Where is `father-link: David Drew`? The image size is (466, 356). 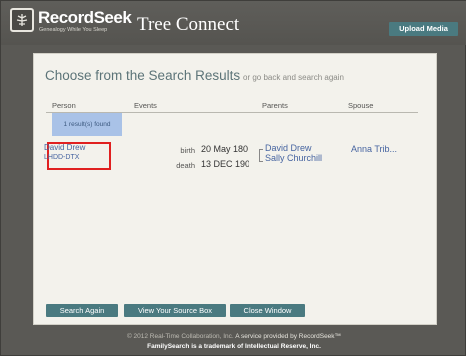
father-link: David Drew is located at coordinates (288, 148).